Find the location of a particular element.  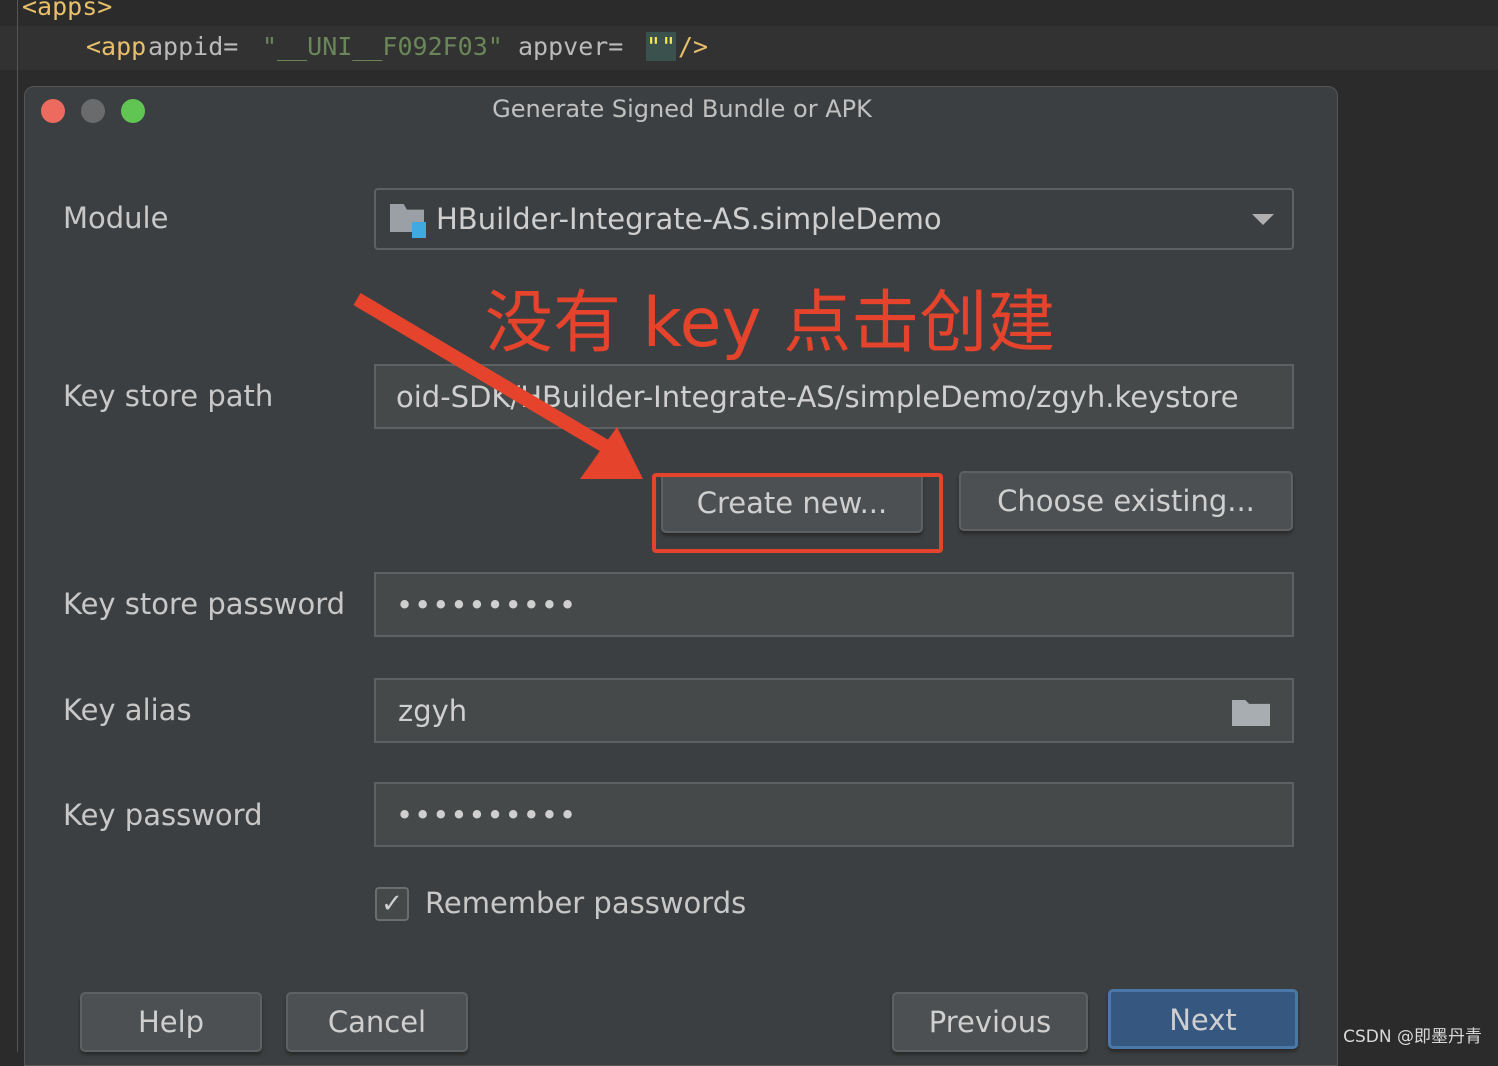

highlight-box is located at coordinates (797, 513).